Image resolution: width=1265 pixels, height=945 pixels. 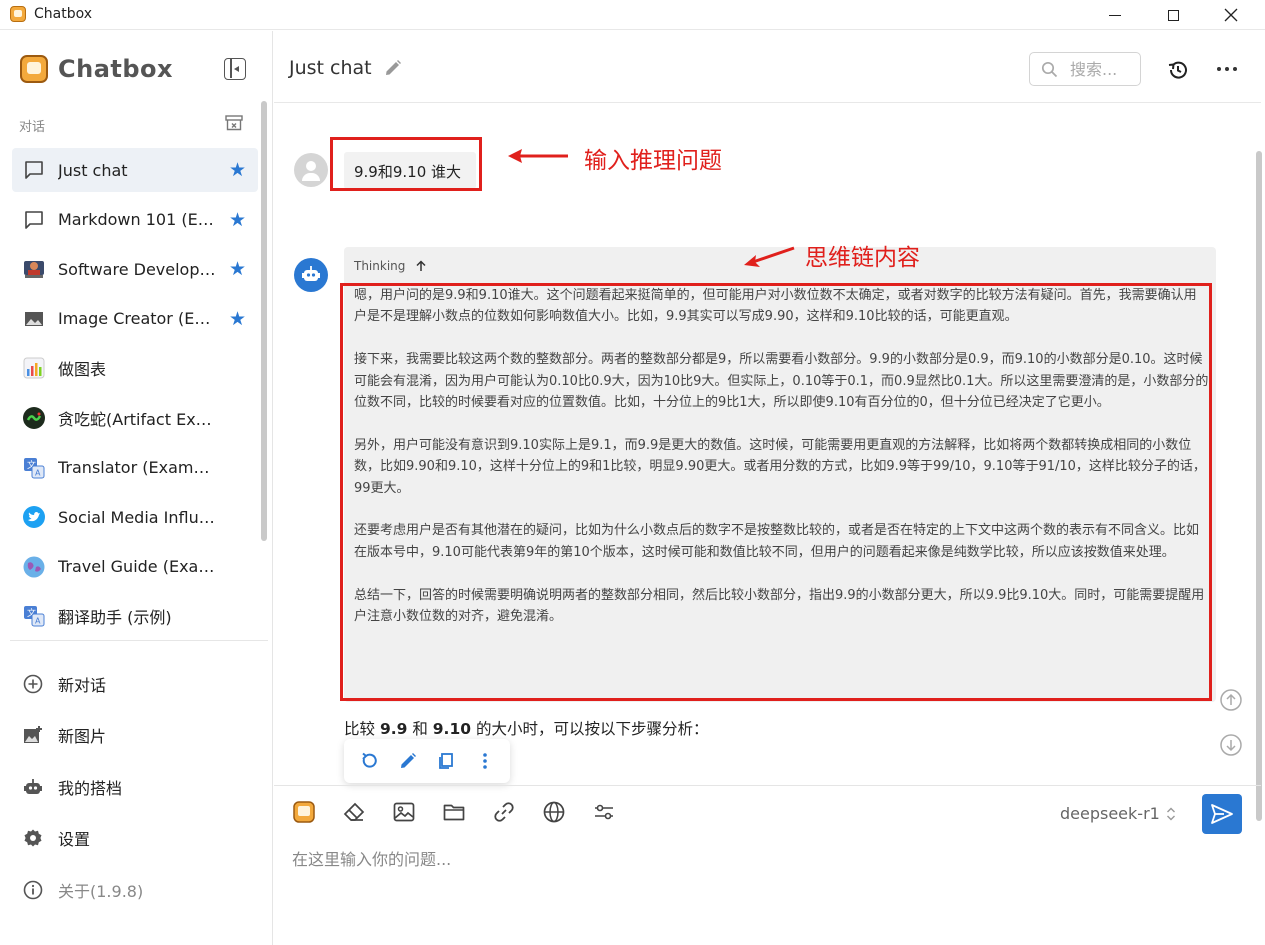 What do you see at coordinates (767, 67) in the screenshot?
I see `chat-header: Just chat` at bounding box center [767, 67].